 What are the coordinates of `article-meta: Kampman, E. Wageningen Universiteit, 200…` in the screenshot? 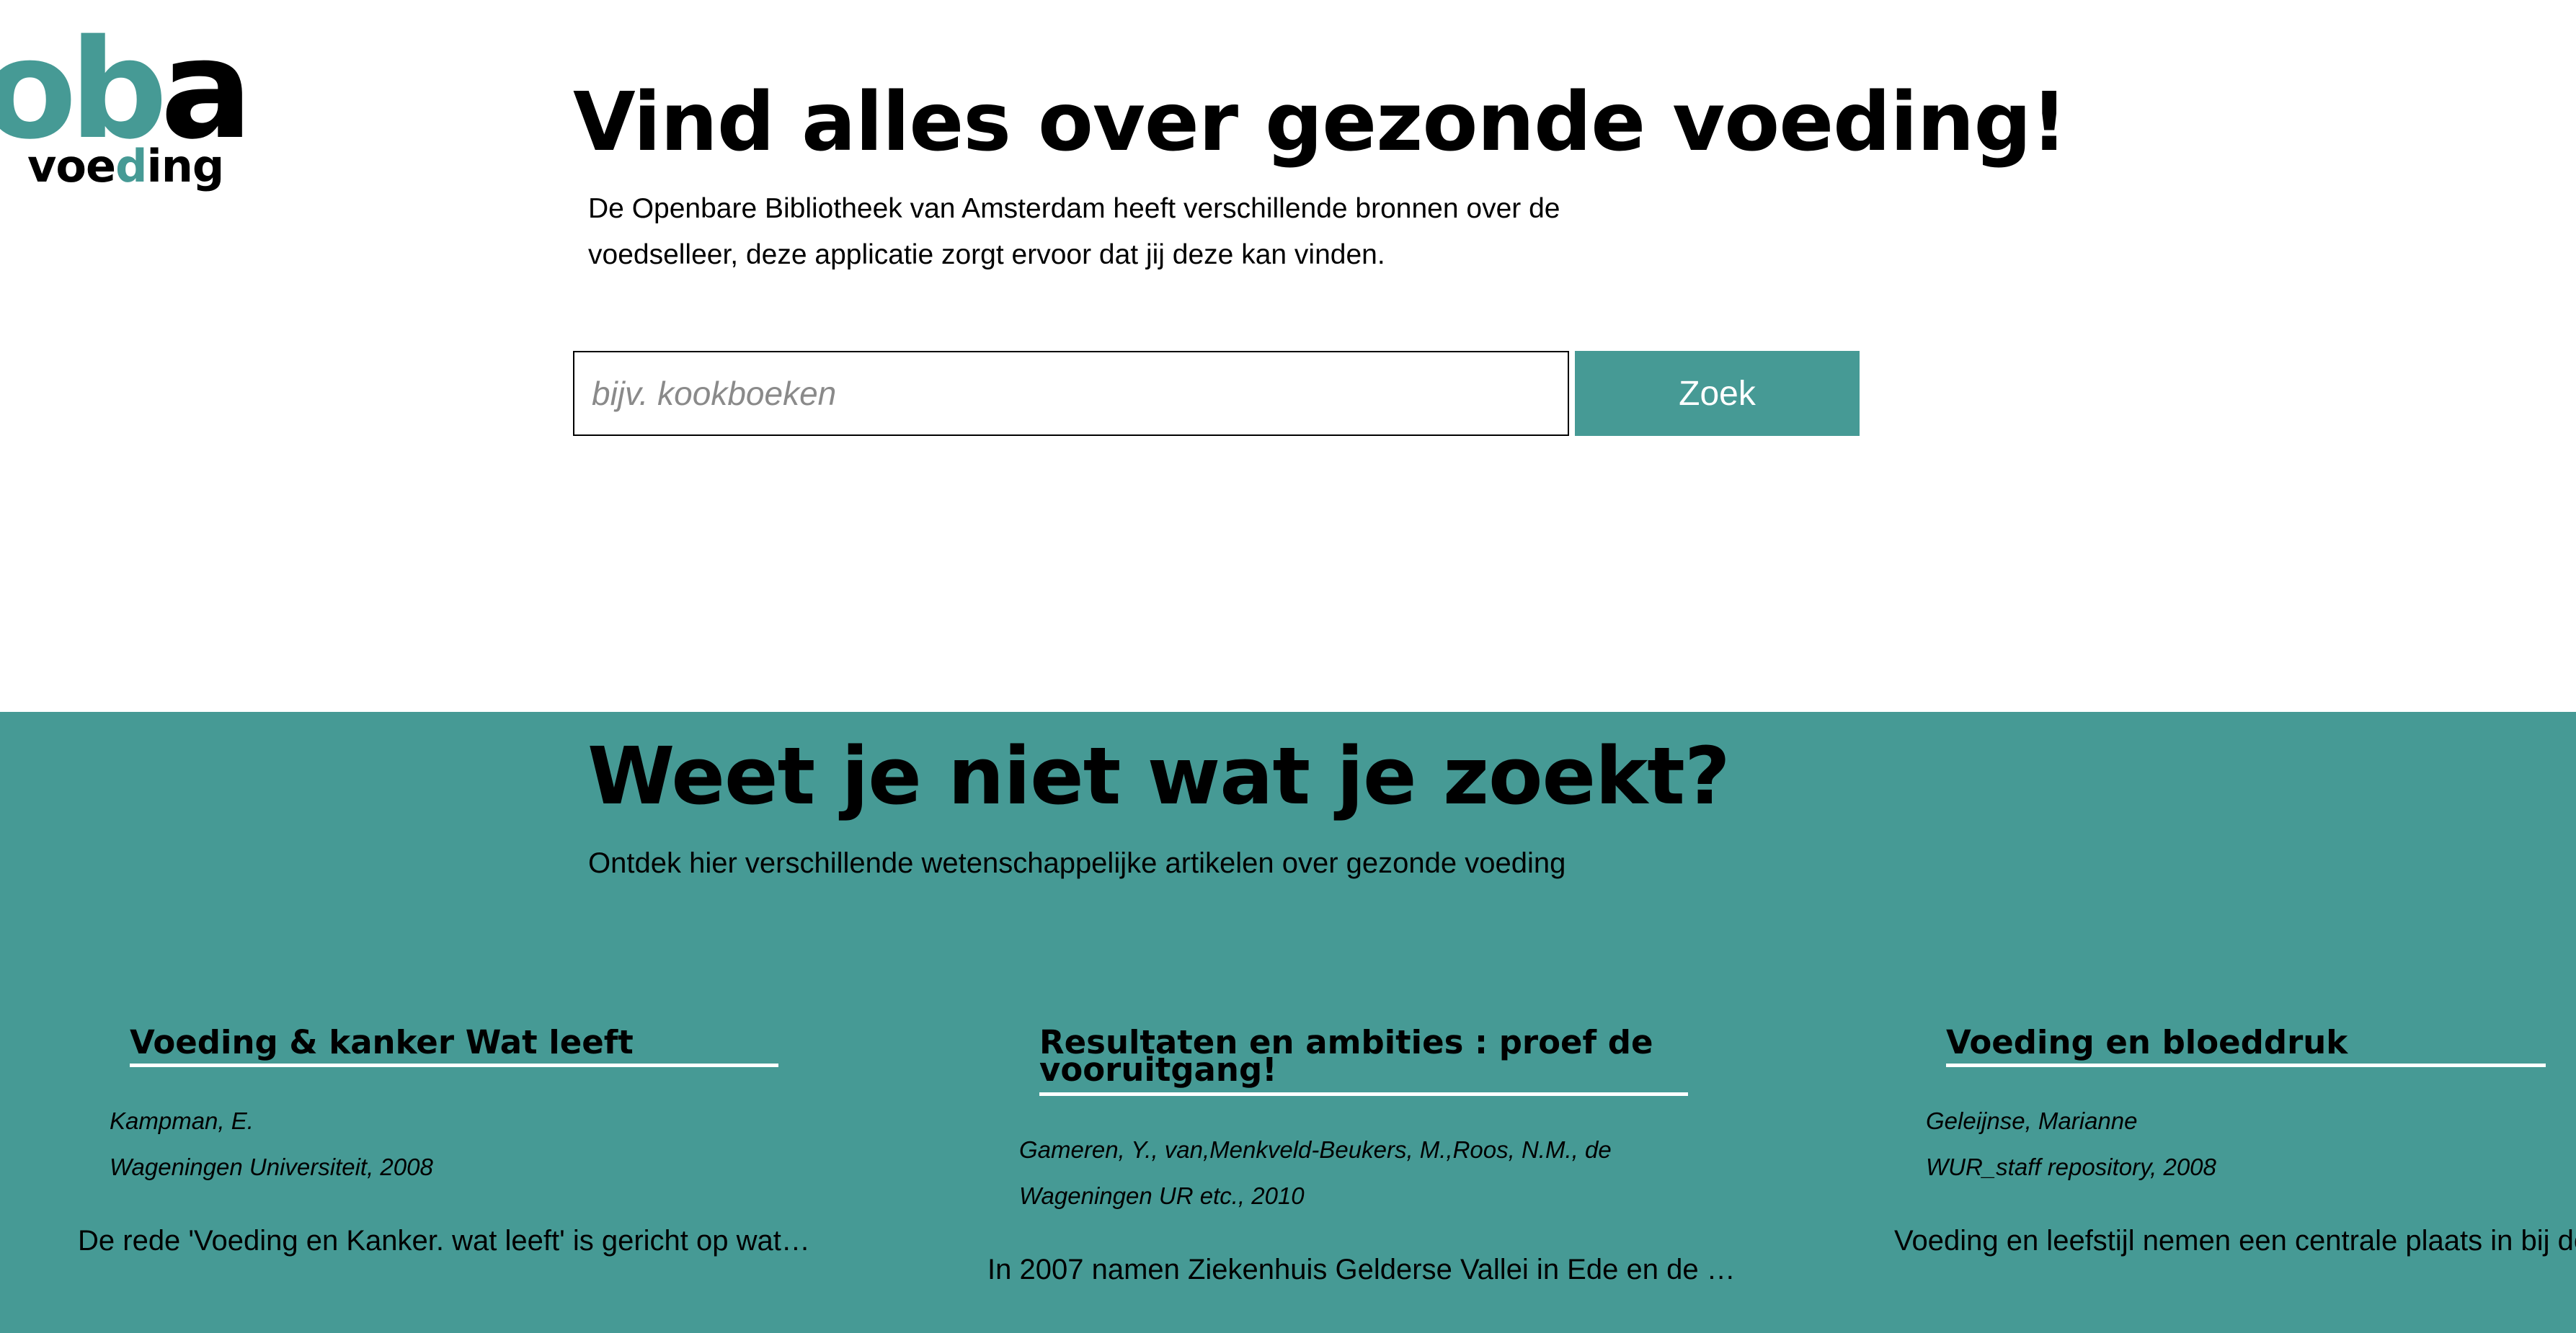 It's located at (271, 1144).